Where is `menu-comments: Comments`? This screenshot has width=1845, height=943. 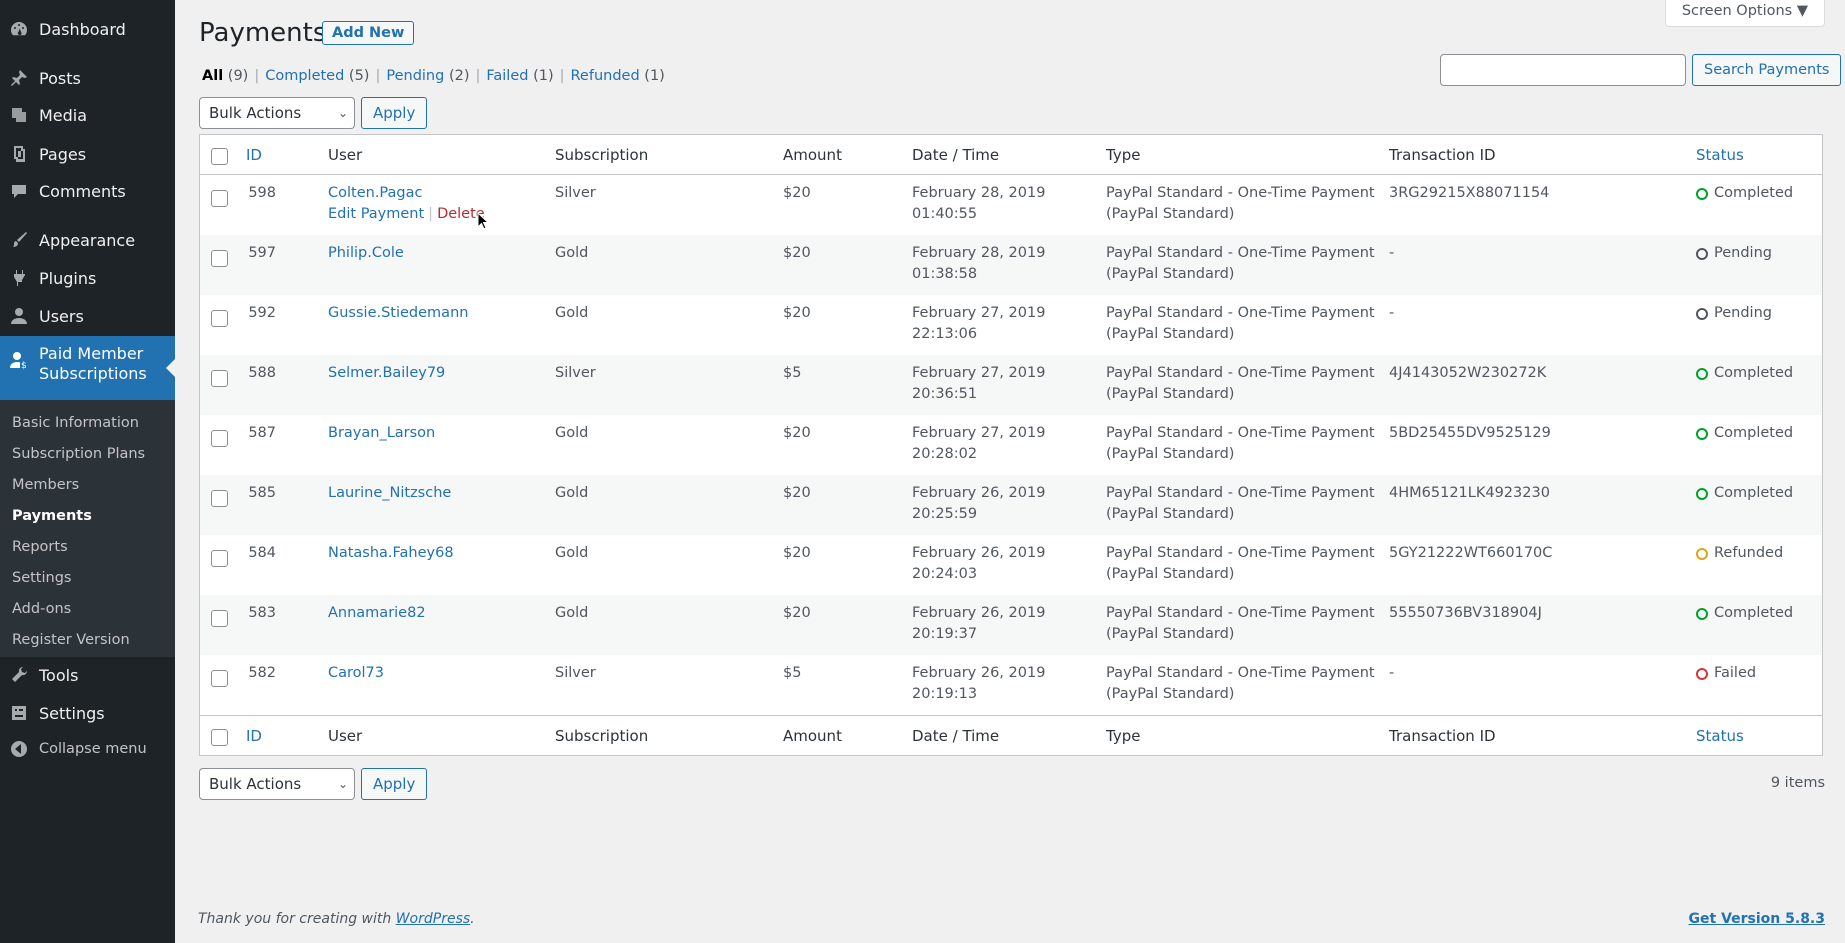
menu-comments: Comments is located at coordinates (87, 191).